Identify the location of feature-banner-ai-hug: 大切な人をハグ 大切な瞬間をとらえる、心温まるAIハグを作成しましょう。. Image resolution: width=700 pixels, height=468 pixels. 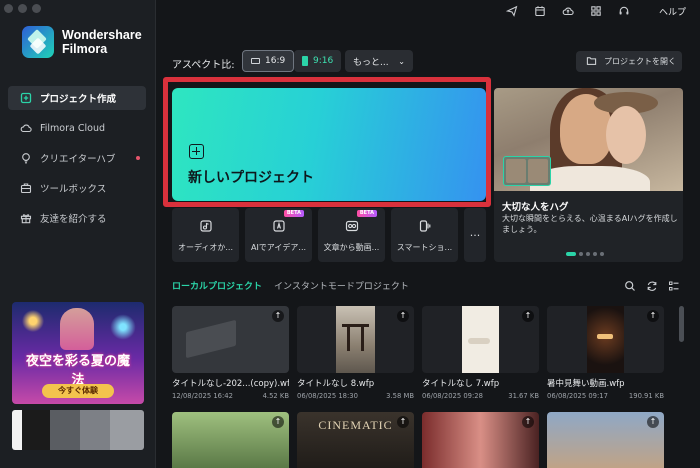
(588, 175).